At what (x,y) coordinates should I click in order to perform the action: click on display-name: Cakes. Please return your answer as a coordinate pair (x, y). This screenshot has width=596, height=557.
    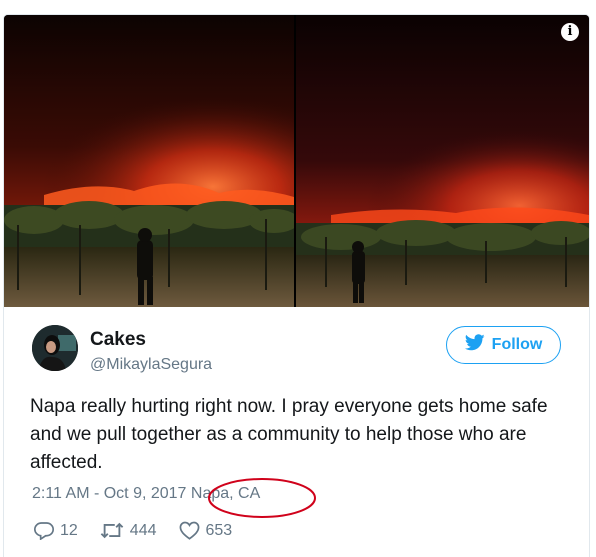
    Looking at the image, I should click on (118, 340).